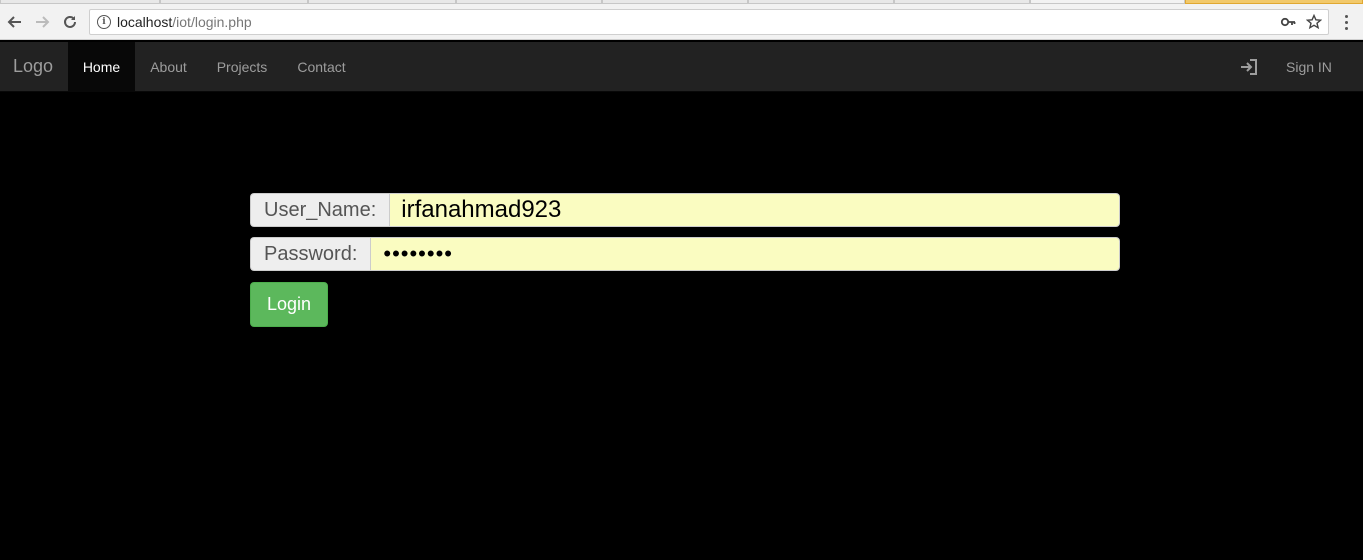 The height and width of the screenshot is (560, 1363). What do you see at coordinates (1288, 22) in the screenshot?
I see `key-icon` at bounding box center [1288, 22].